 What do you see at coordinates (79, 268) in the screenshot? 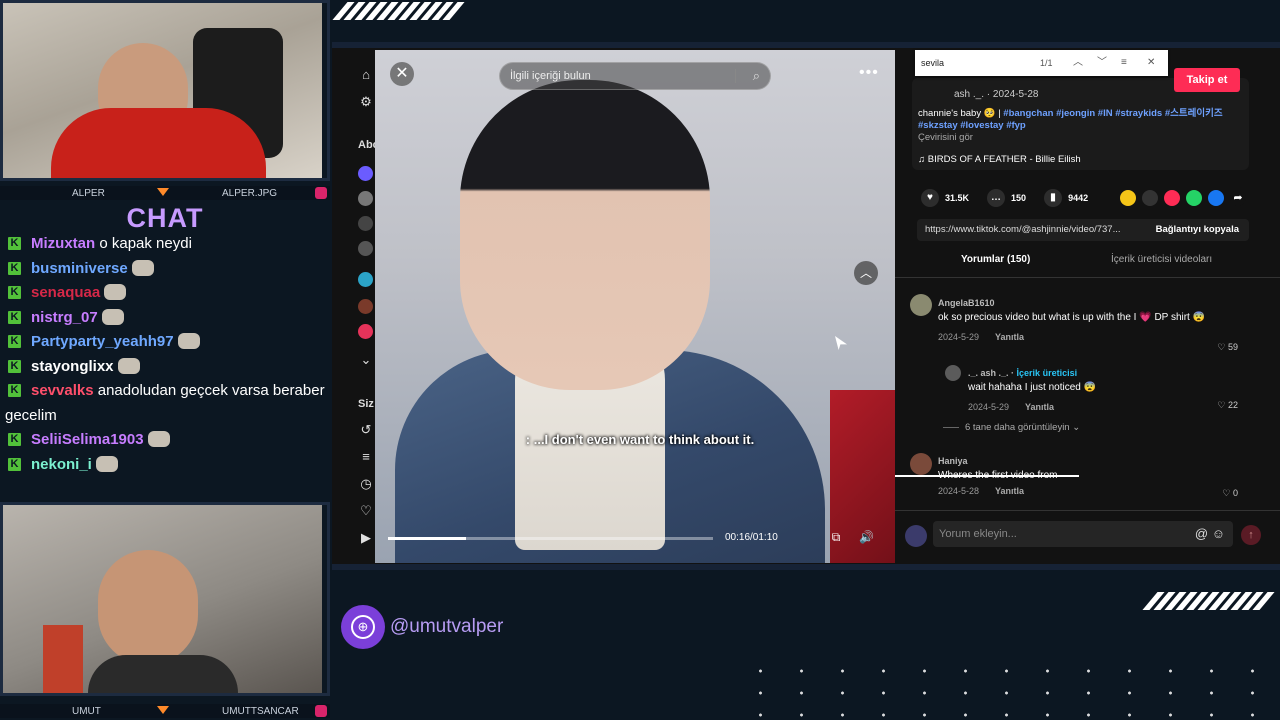
I see `chat-username: busminiverse` at bounding box center [79, 268].